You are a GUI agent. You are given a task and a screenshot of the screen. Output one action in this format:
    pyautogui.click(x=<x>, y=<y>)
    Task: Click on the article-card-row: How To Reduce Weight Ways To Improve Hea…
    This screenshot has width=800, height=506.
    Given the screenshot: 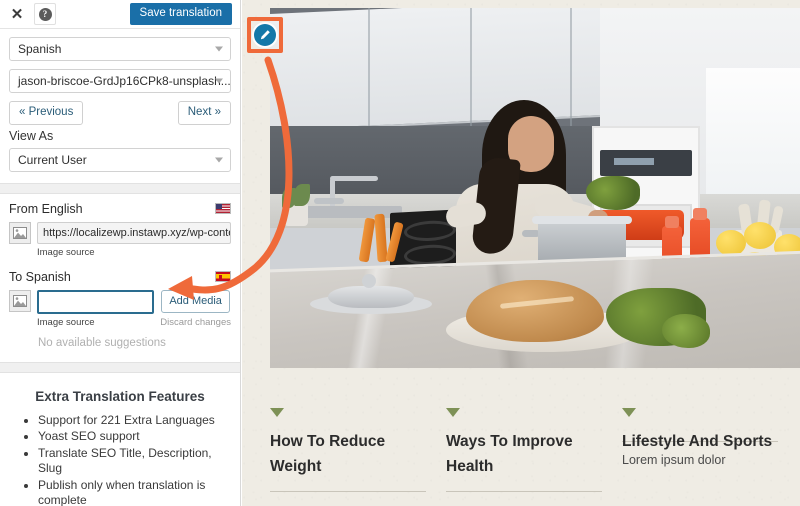 What is the action you would take?
    pyautogui.click(x=535, y=455)
    